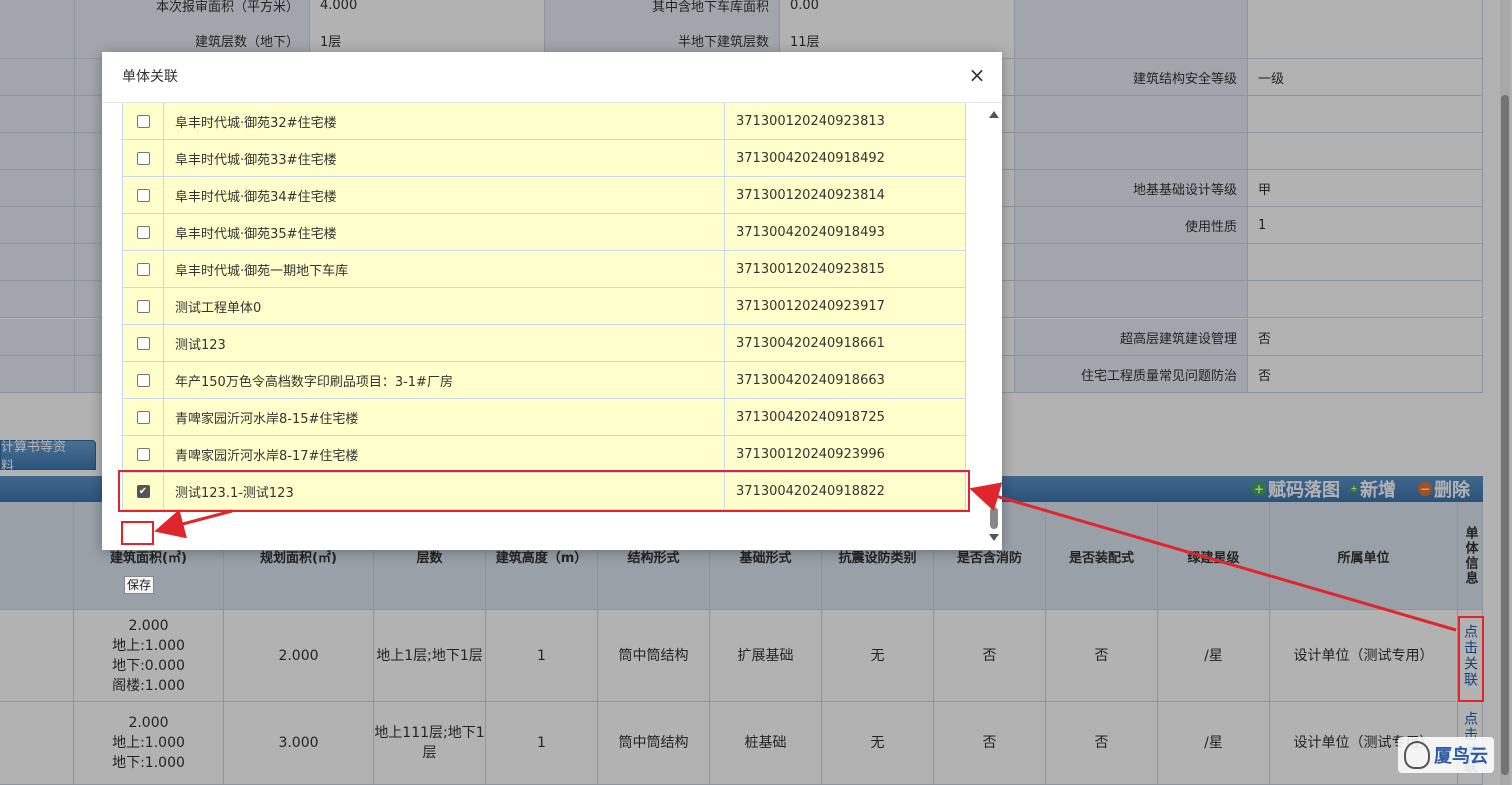 The height and width of the screenshot is (785, 1512). What do you see at coordinates (810, 158) in the screenshot?
I see `unit-code: 371300420240918492` at bounding box center [810, 158].